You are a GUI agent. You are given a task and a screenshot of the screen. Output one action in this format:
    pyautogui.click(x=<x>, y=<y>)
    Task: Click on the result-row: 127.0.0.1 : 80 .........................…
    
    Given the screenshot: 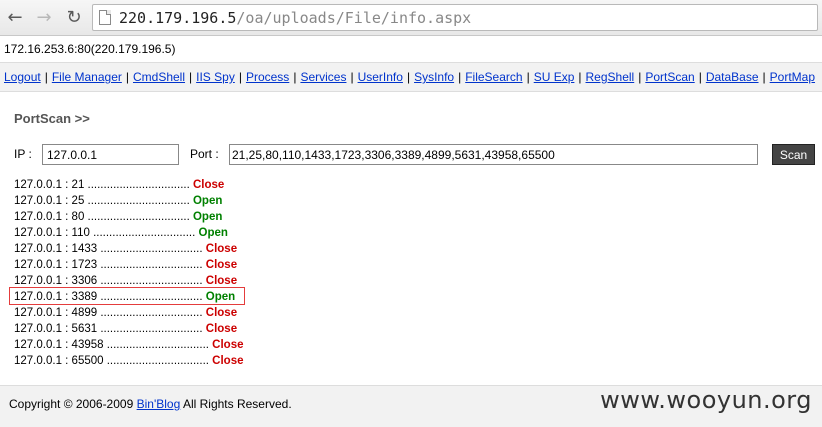 What is the action you would take?
    pyautogui.click(x=129, y=217)
    